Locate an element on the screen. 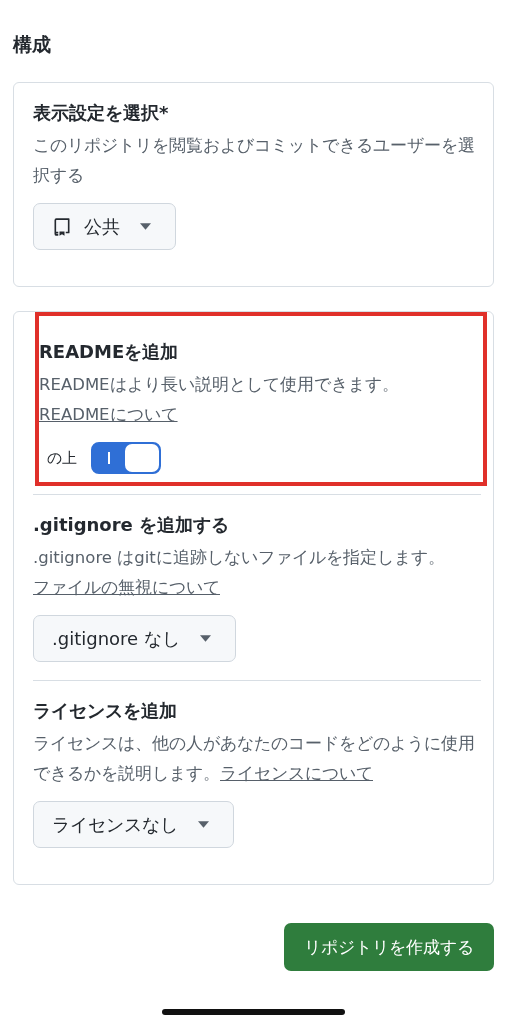  section-heading: READMEを追加 is located at coordinates (109, 352).